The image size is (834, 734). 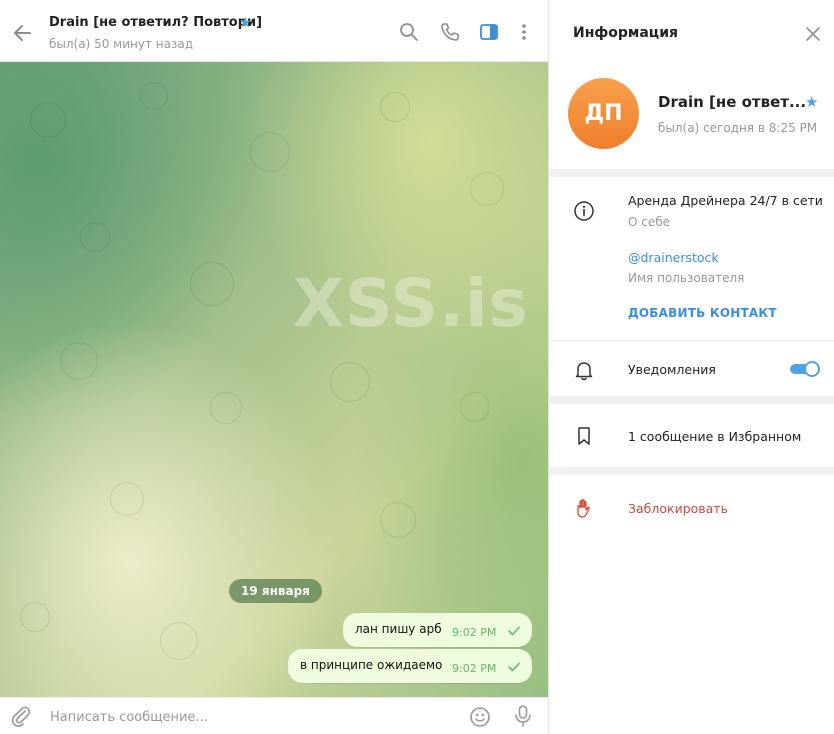 I want to click on back-arrow-icon, so click(x=23, y=33).